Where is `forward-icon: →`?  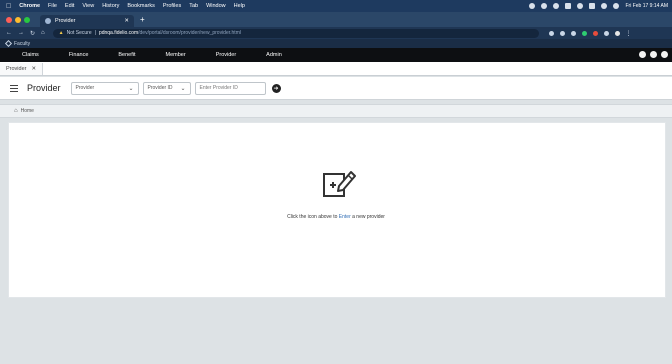
forward-icon: → is located at coordinates (21, 33).